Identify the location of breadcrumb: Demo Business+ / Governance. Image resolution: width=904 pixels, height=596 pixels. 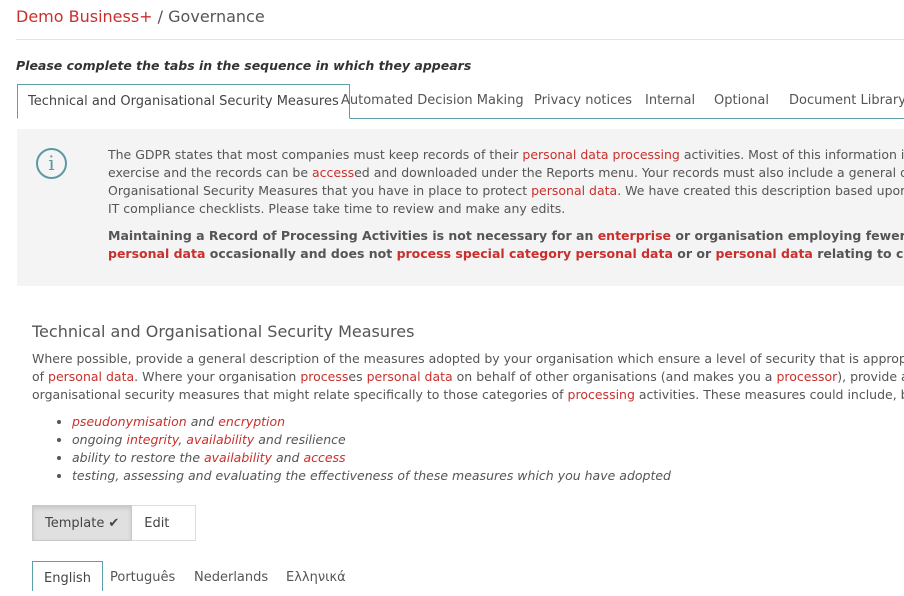
(140, 16).